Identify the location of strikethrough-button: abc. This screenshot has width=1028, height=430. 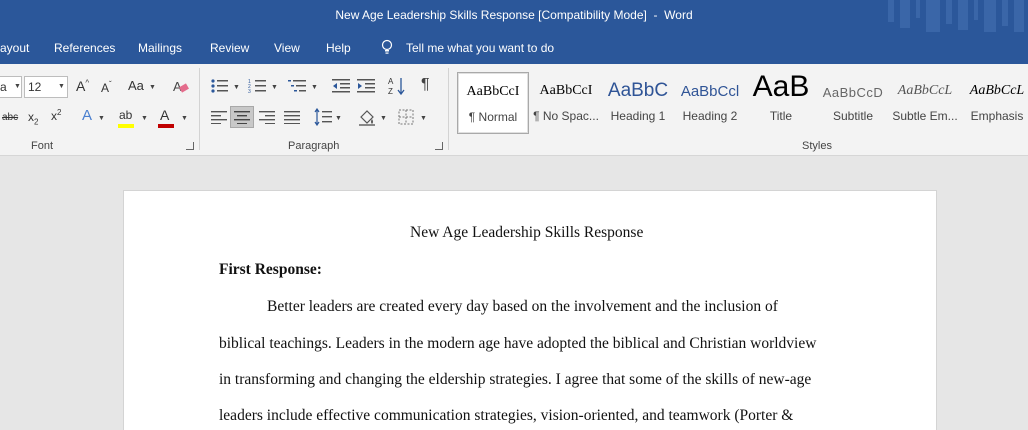
(10, 117).